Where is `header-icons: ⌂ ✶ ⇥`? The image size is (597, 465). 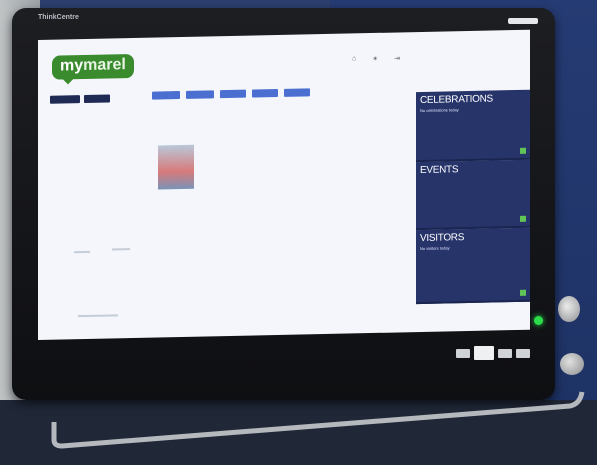
header-icons: ⌂ ✶ ⇥ is located at coordinates (376, 58).